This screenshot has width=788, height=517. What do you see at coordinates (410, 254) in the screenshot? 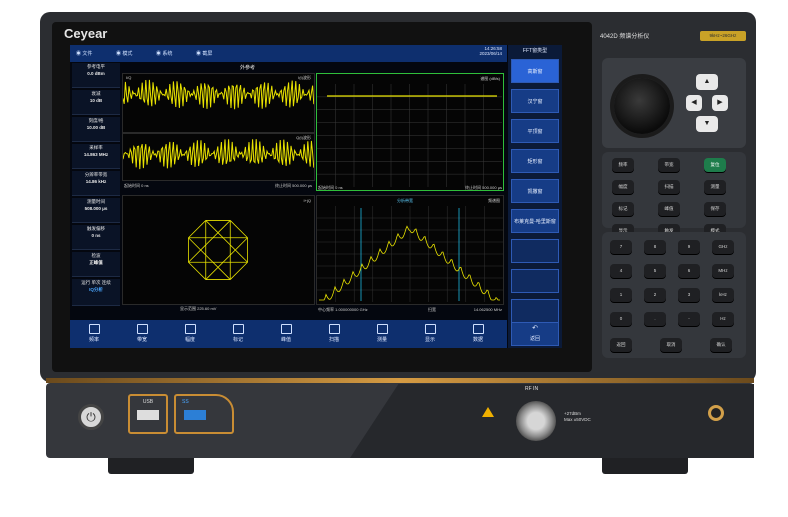
I see `spectrum-trace` at bounding box center [410, 254].